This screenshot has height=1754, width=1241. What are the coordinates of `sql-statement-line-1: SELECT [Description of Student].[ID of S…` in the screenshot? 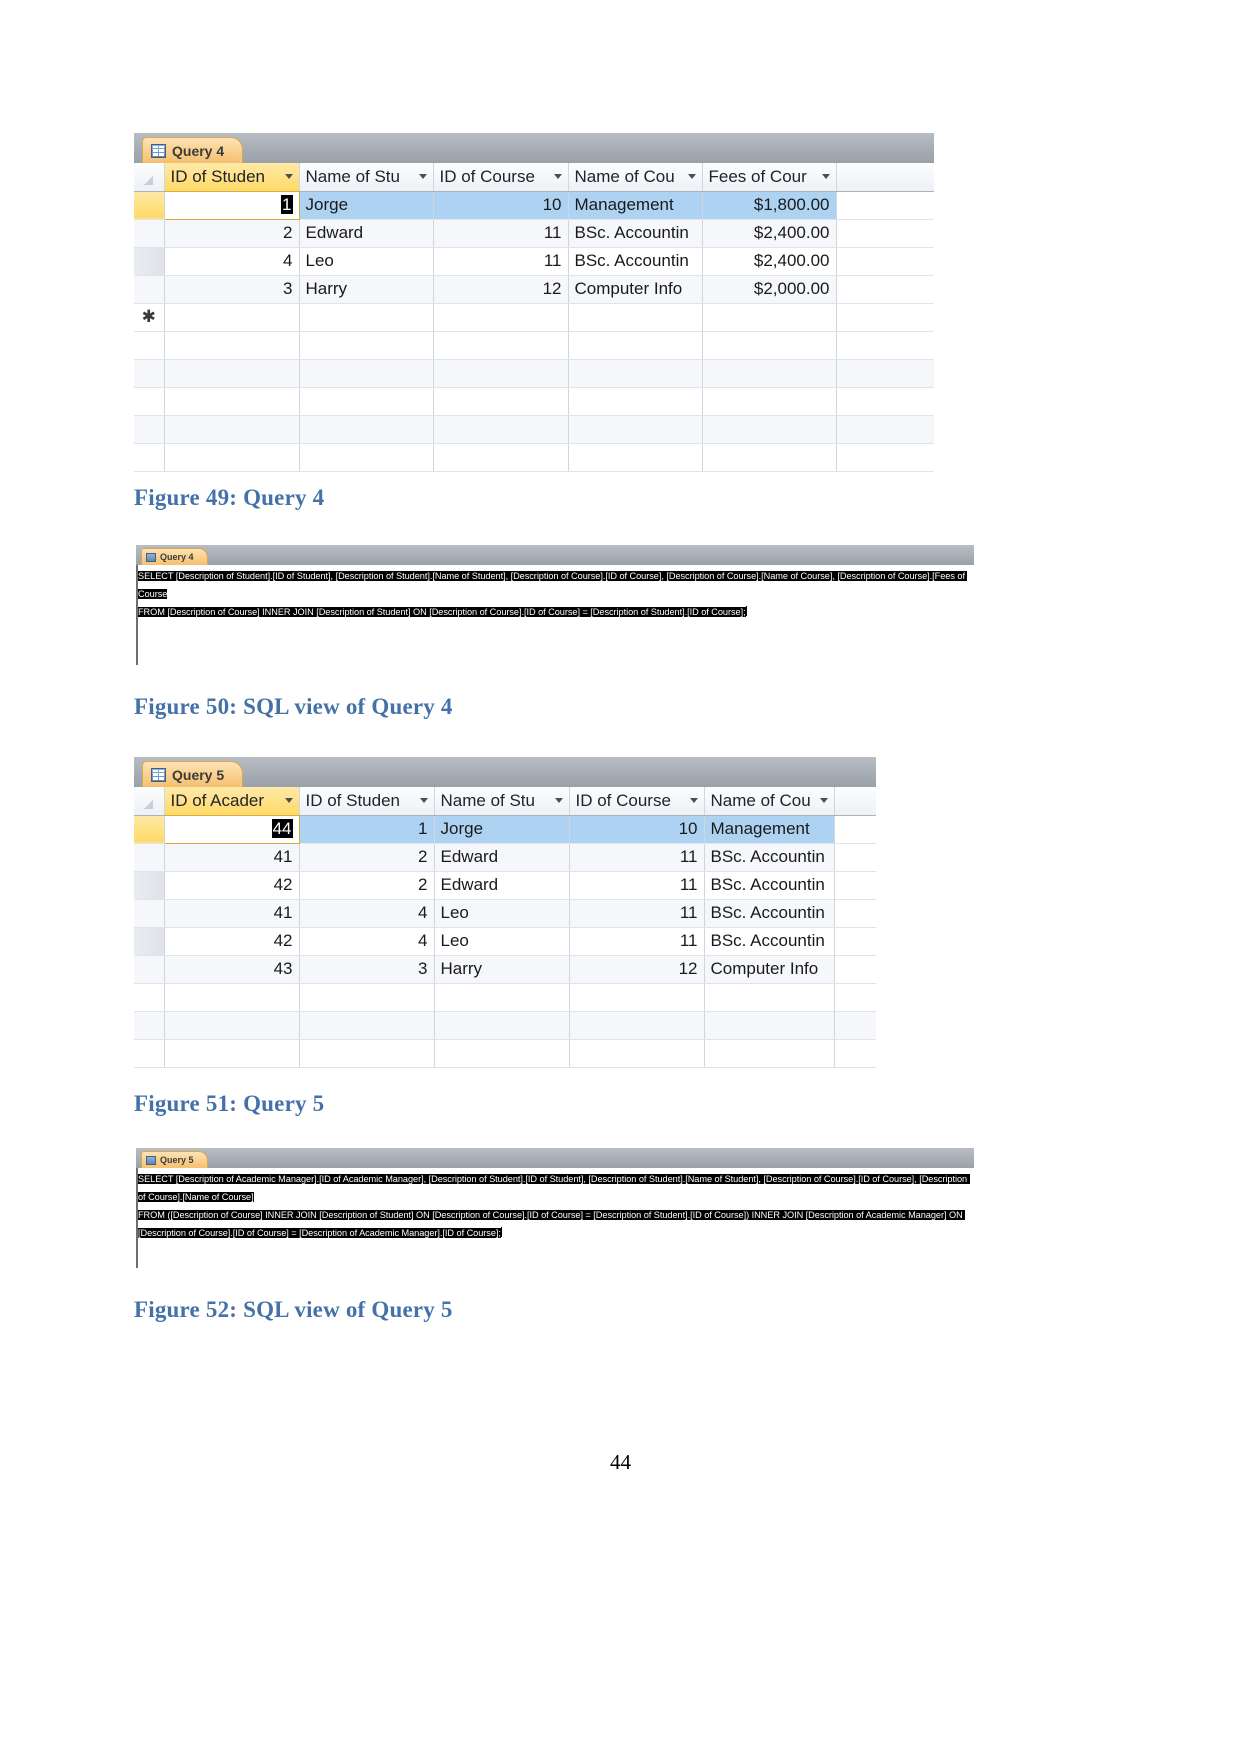 It's located at (556, 584).